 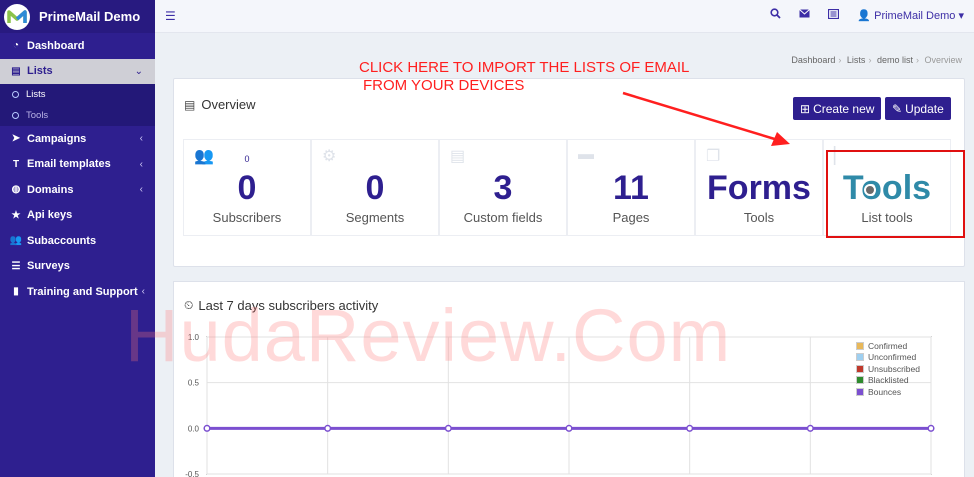 I want to click on legend-item: Unsubscribed, so click(x=888, y=369).